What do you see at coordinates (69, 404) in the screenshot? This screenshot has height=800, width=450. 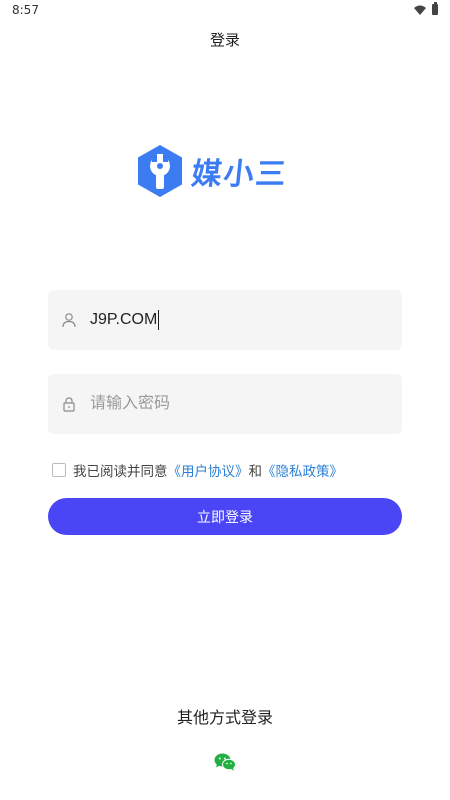 I see `lock-icon` at bounding box center [69, 404].